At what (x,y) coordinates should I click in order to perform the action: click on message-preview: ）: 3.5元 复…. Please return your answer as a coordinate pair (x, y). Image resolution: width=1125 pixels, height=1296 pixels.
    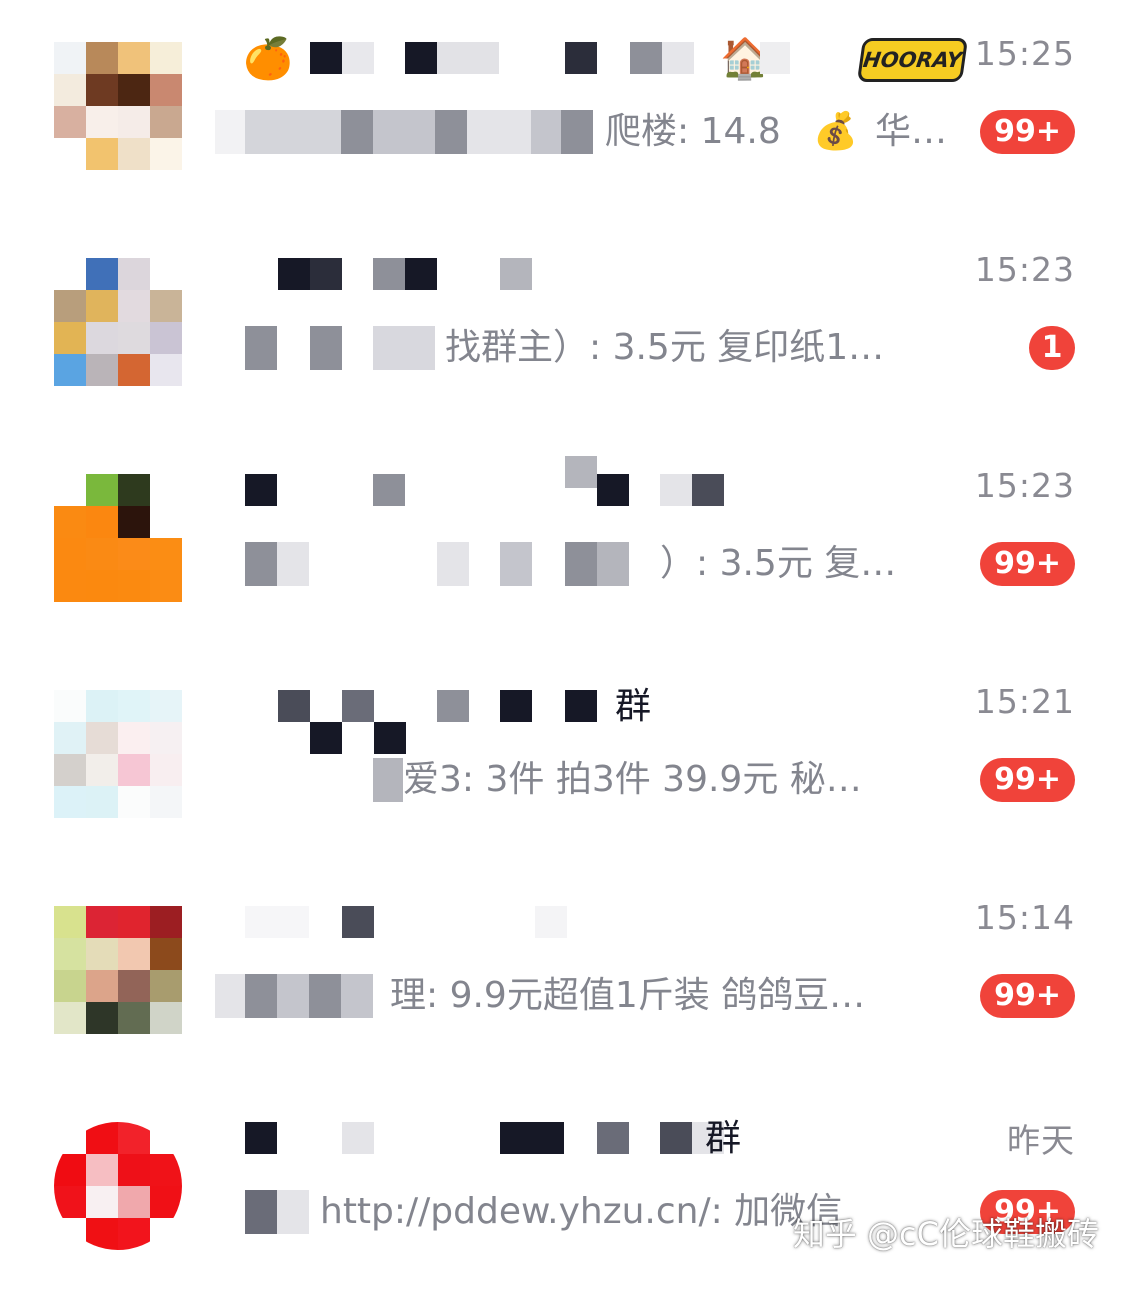
    Looking at the image, I should click on (592, 564).